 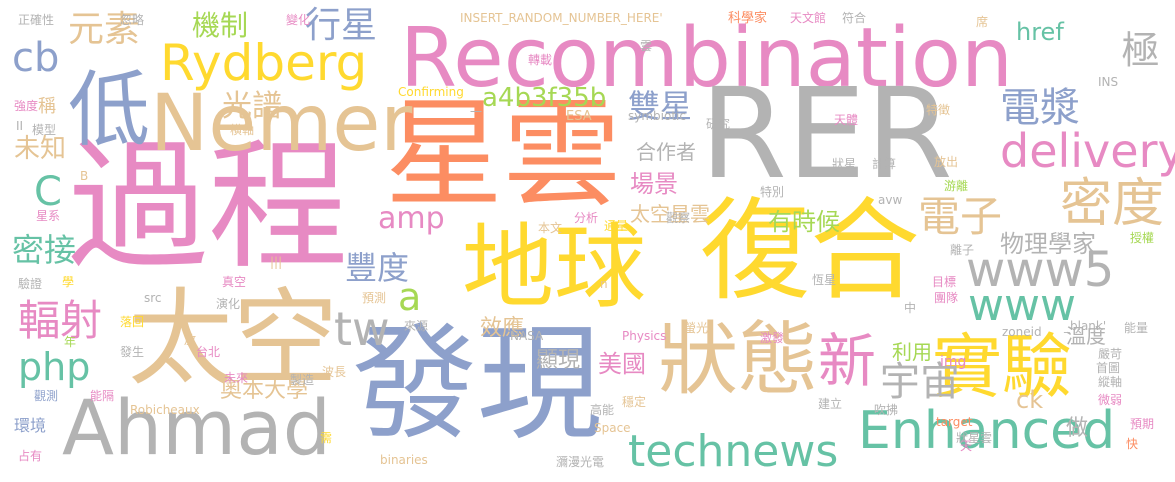 I want to click on word: _blank', so click(x=1085, y=326).